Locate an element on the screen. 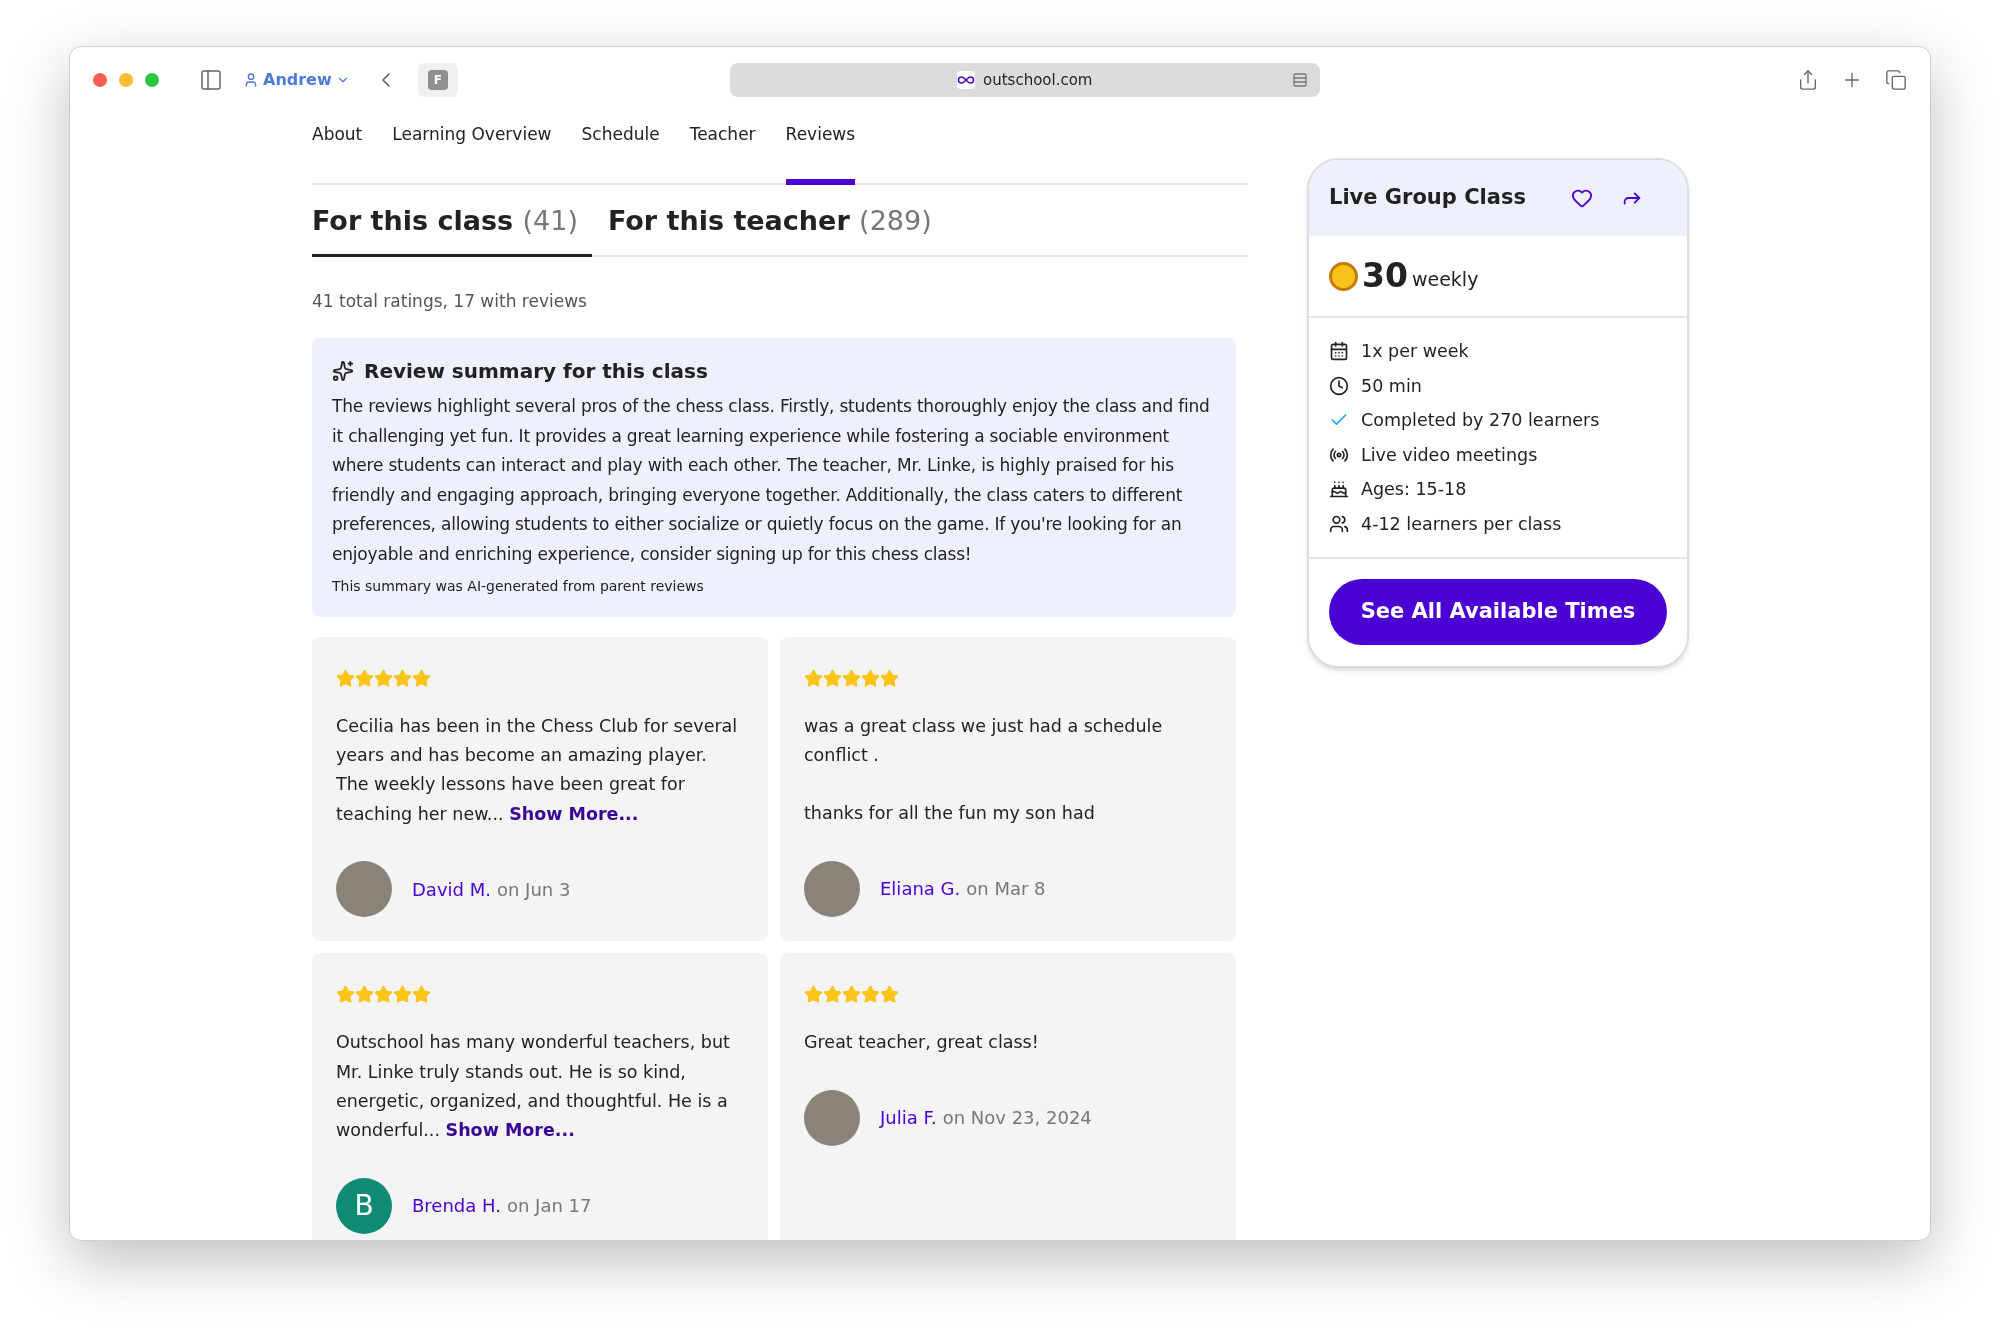 This screenshot has width=2000, height=1333. reviewer-name: David M. is located at coordinates (451, 889).